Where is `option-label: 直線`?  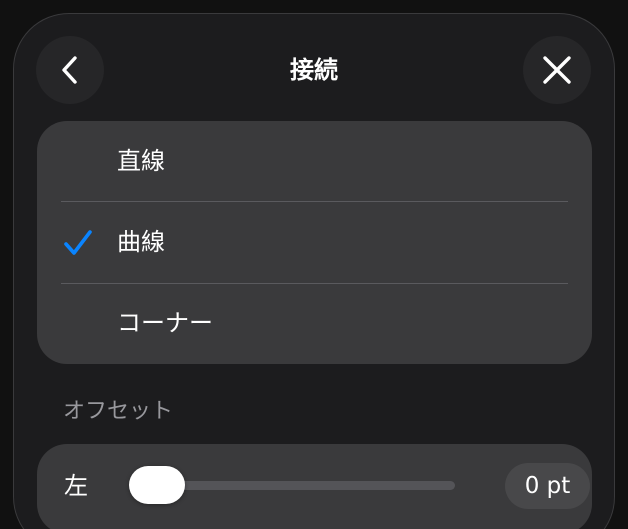
option-label: 直線 is located at coordinates (141, 161).